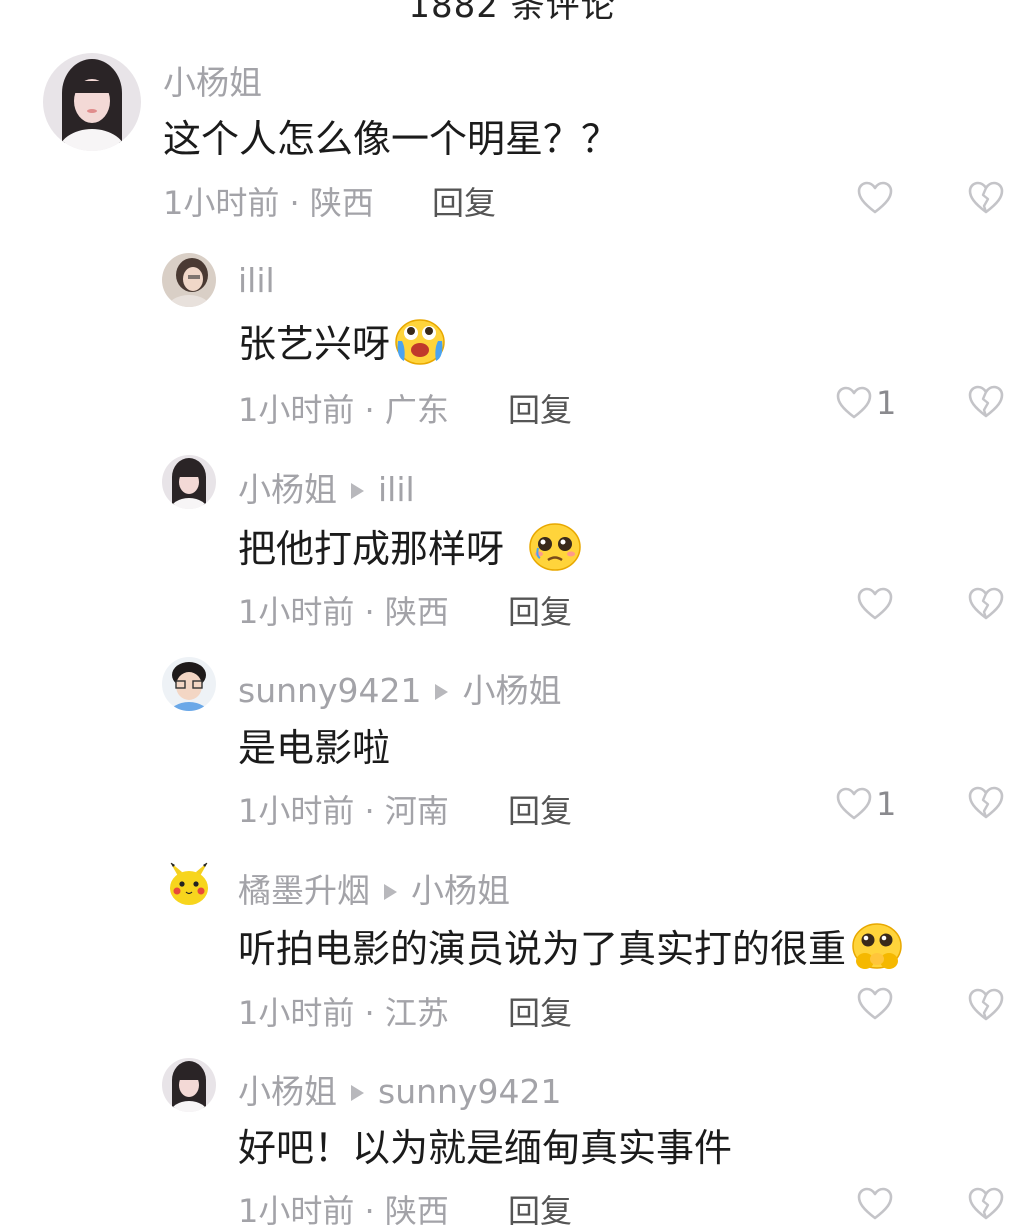  I want to click on pleading-face-emoji-icon, so click(555, 551).